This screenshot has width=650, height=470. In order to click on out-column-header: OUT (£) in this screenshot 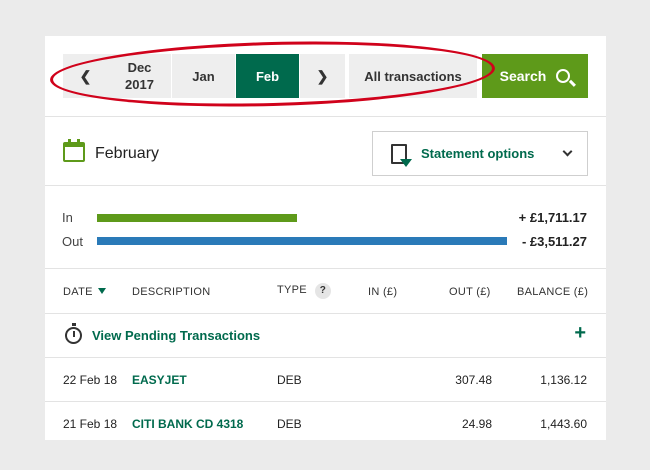, I will do `click(470, 292)`.